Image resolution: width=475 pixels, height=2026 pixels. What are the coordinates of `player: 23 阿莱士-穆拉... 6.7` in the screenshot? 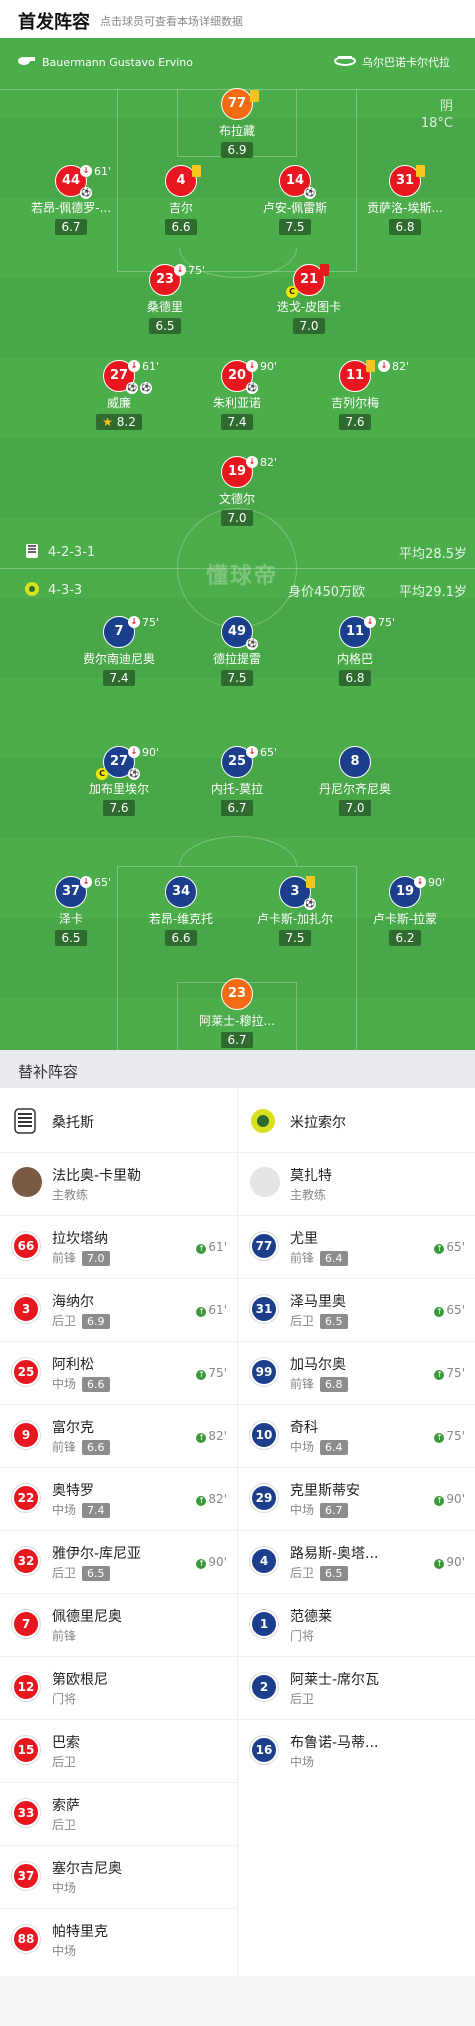 It's located at (237, 1013).